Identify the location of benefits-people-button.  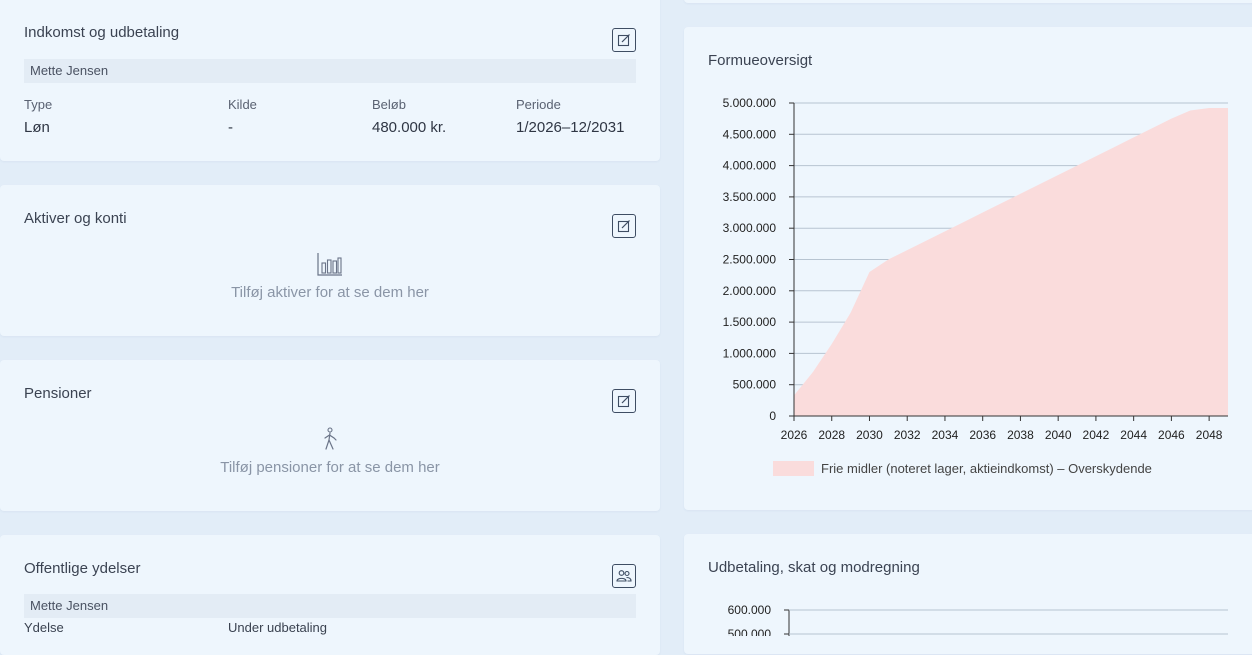
(624, 576).